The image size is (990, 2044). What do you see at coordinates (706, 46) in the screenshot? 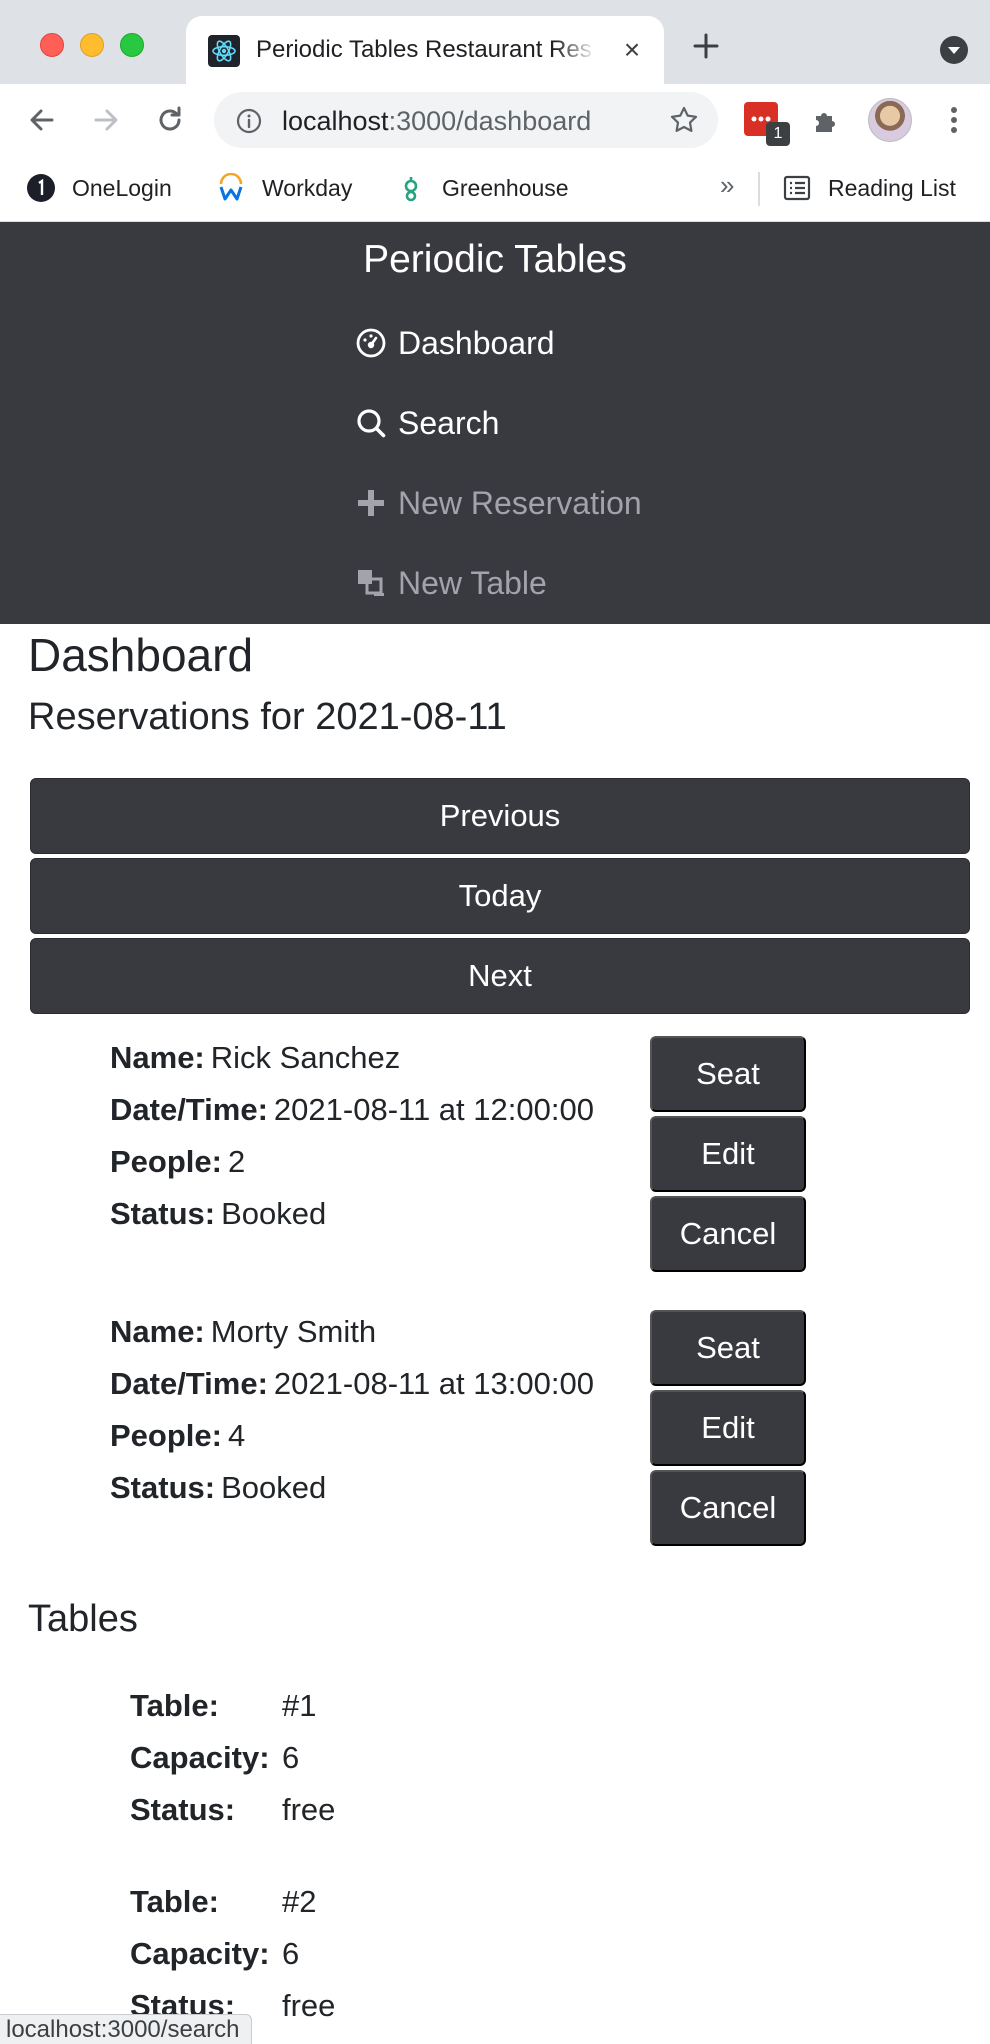
I see `new-tab-icon` at bounding box center [706, 46].